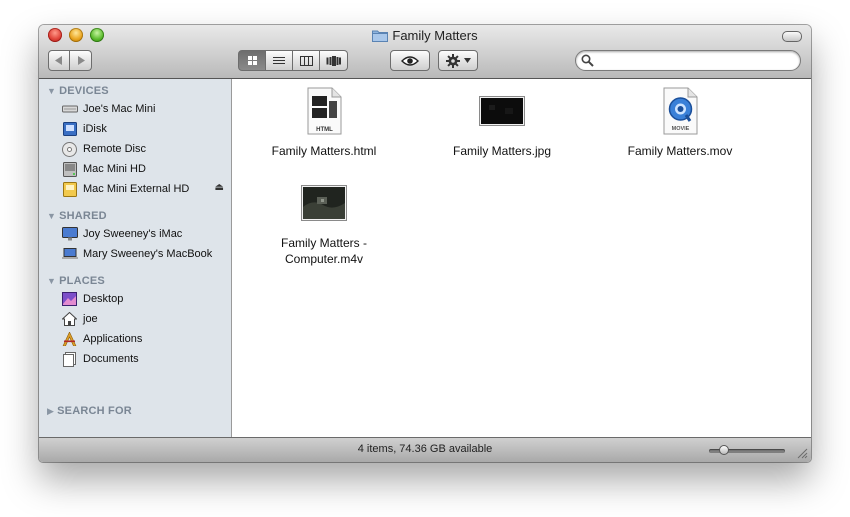  I want to click on sidebar-item-mary-sweeneys-macbook: Mary Sweeney's MacBook, so click(145, 254).